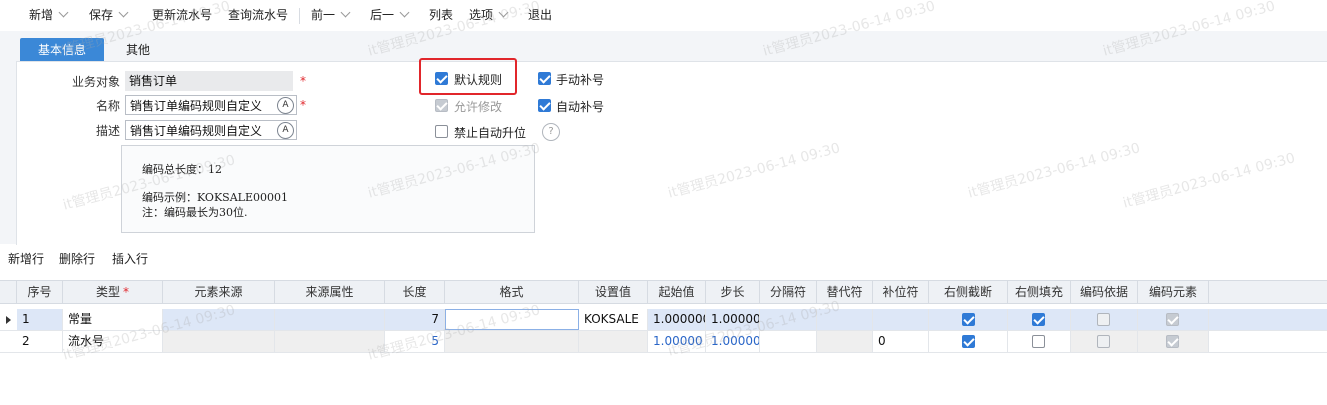  I want to click on column-header-length: 长度, so click(415, 292).